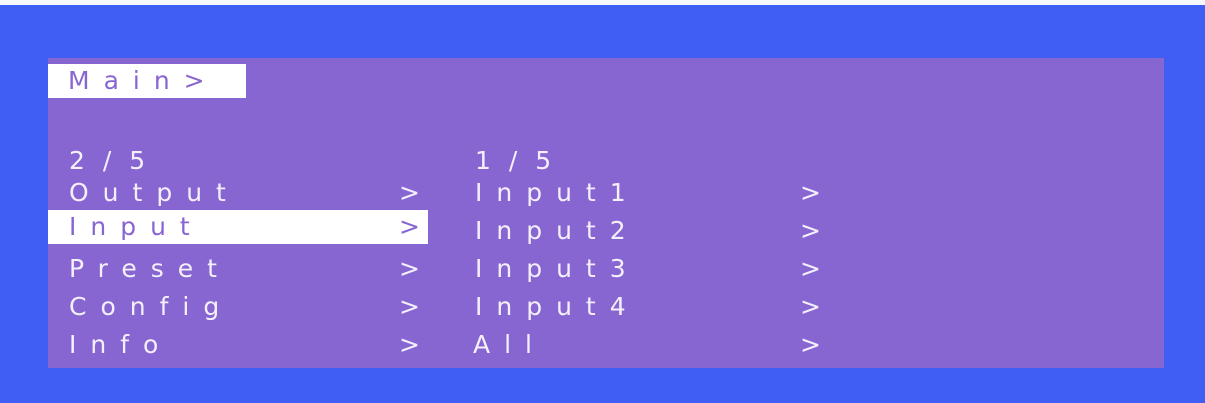 This screenshot has width=1205, height=403. I want to click on right-menu-label: Input2, so click(557, 230).